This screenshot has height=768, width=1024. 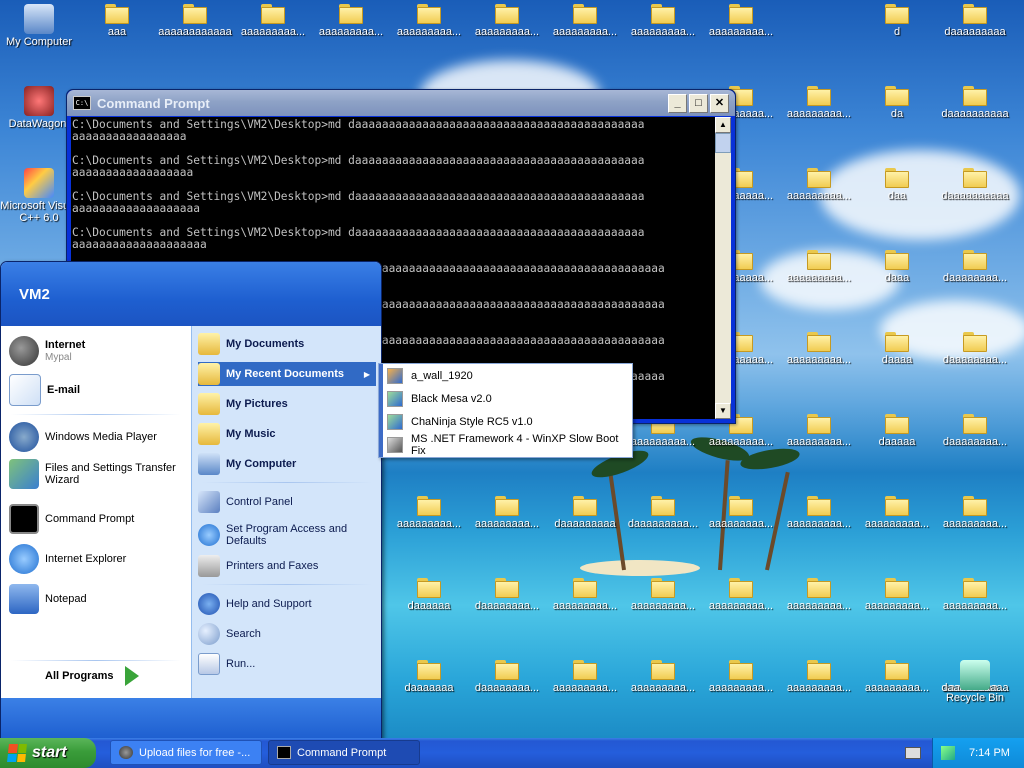 I want to click on scroll-up-icon: ▲, so click(x=723, y=125).